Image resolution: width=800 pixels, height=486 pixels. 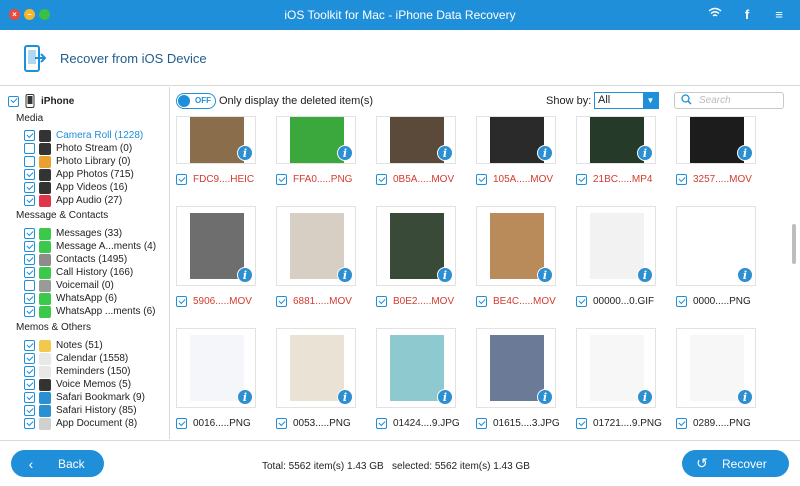 What do you see at coordinates (79, 174) in the screenshot?
I see `sidebar-item: App Photos (715)` at bounding box center [79, 174].